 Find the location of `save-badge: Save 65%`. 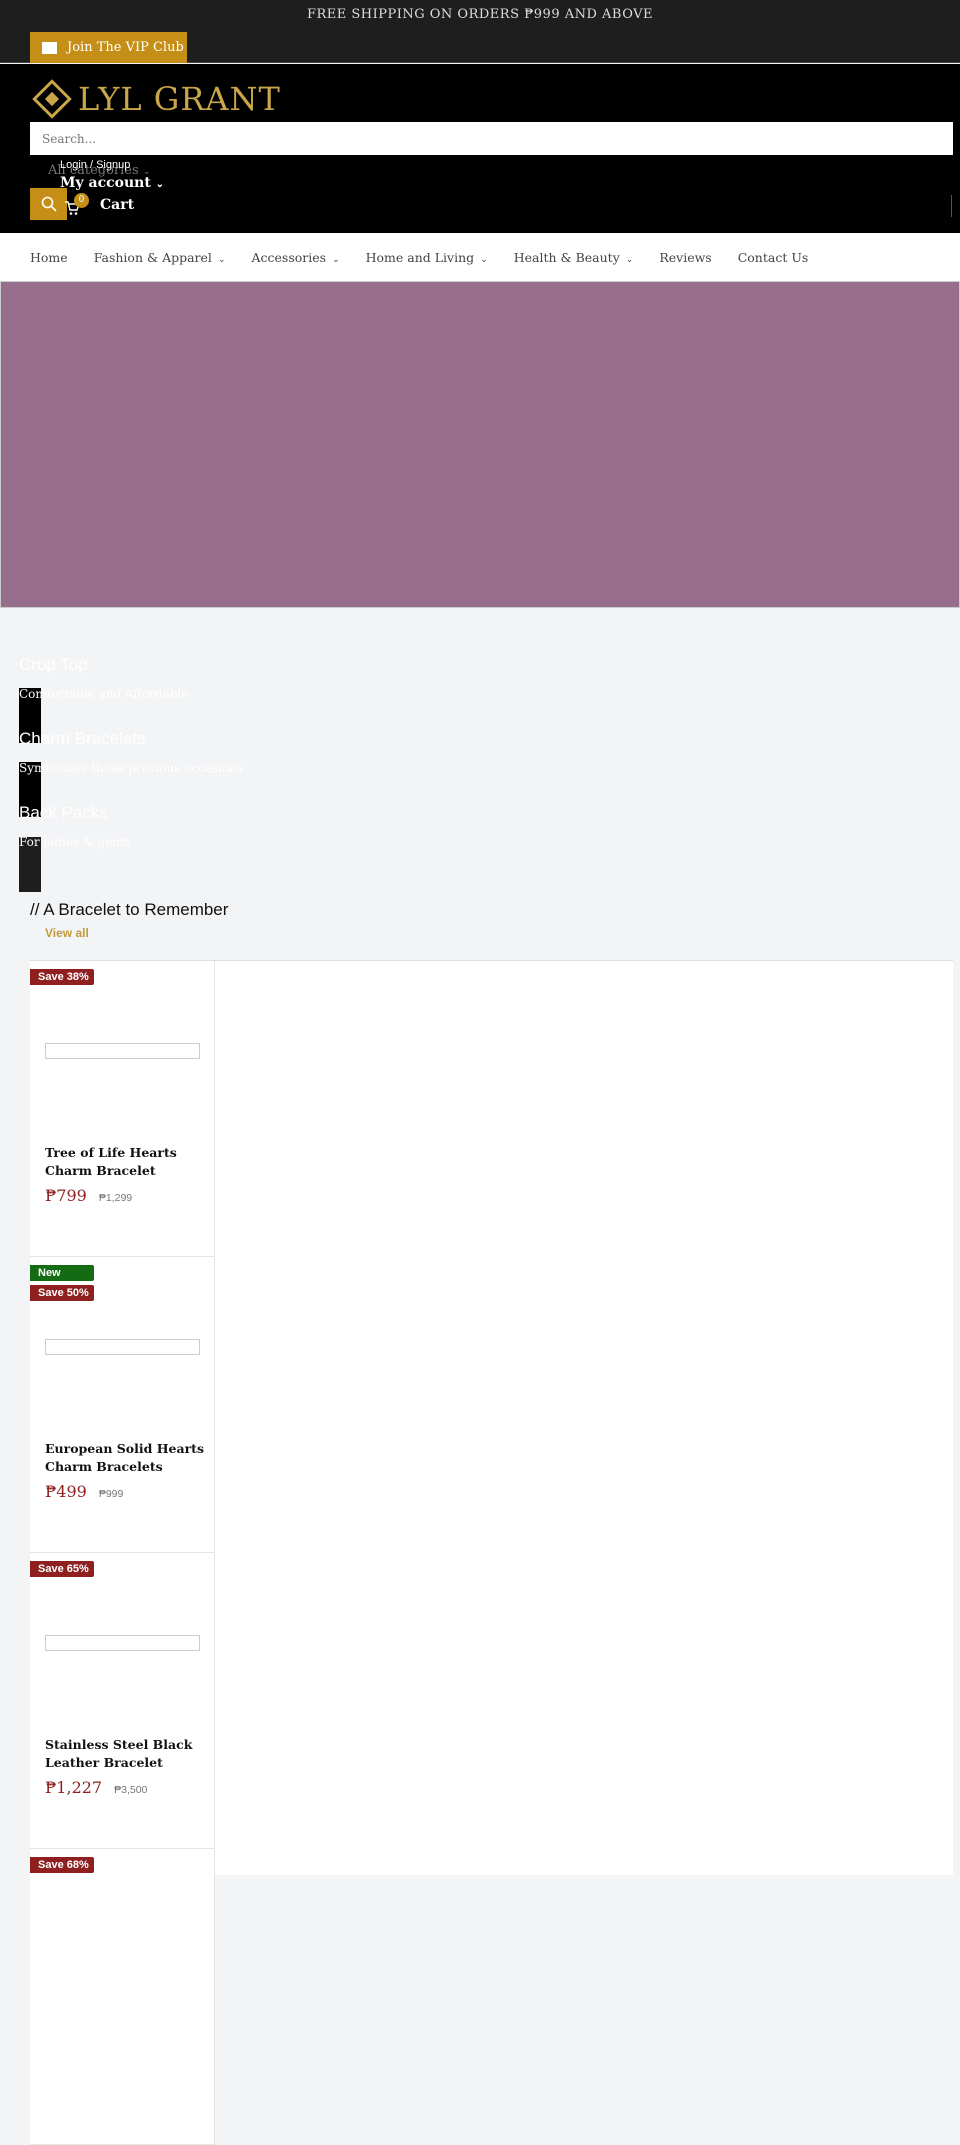

save-badge: Save 65% is located at coordinates (62, 1569).